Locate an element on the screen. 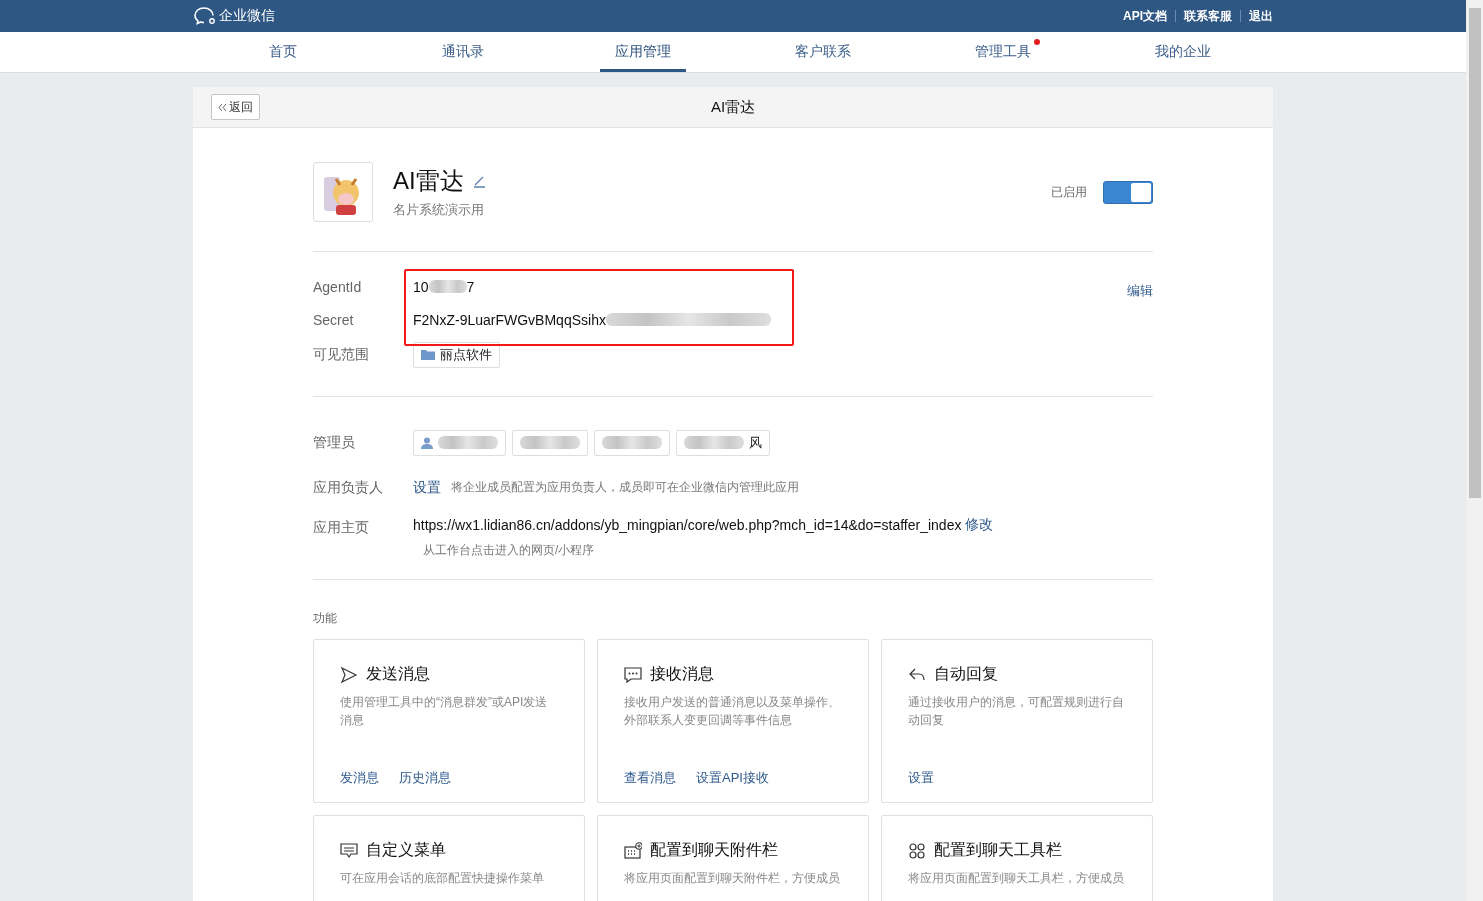 This screenshot has width=1483, height=901. feature-description: 使用管理工具中的“消息群发”或API发送消息 is located at coordinates (444, 711).